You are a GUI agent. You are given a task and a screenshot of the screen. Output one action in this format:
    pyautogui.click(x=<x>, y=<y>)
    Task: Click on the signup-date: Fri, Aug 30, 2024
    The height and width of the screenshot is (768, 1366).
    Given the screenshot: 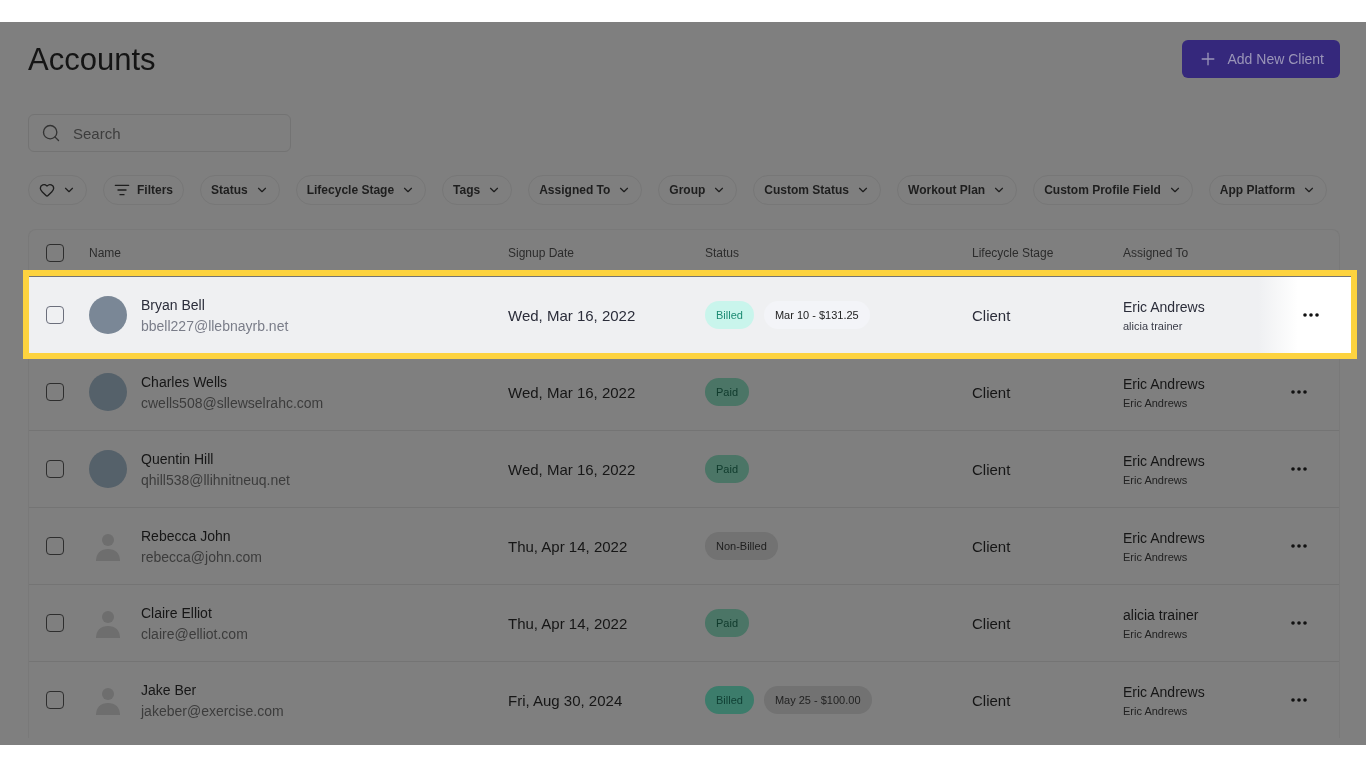 What is the action you would take?
    pyautogui.click(x=566, y=700)
    